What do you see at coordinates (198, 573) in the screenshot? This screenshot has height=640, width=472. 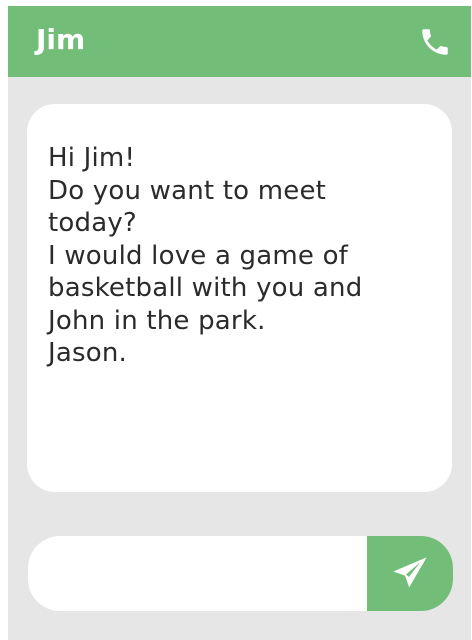 I see `message-input` at bounding box center [198, 573].